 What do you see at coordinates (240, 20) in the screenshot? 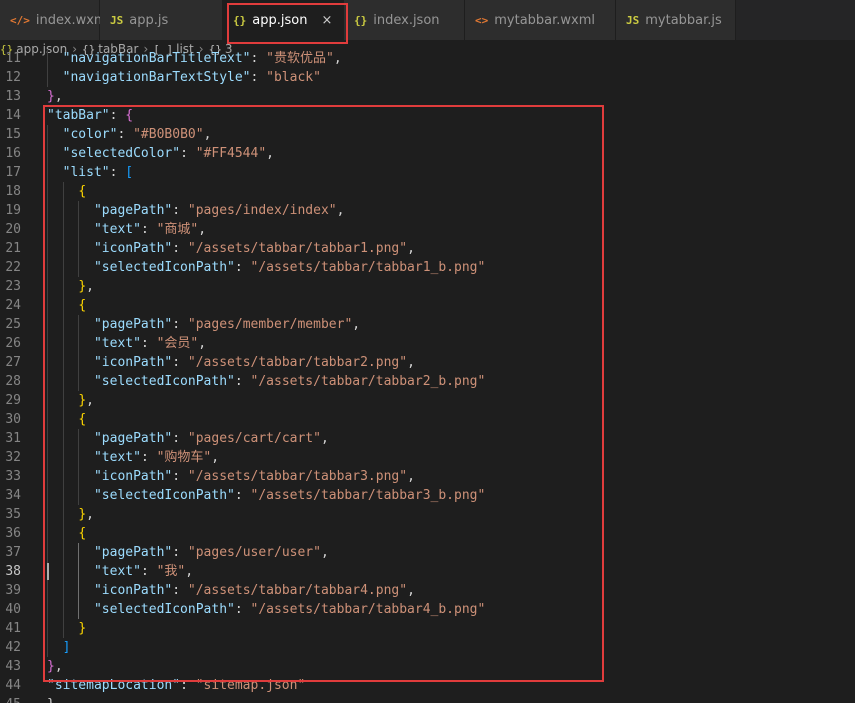
I see `json-file-icon: {}` at bounding box center [240, 20].